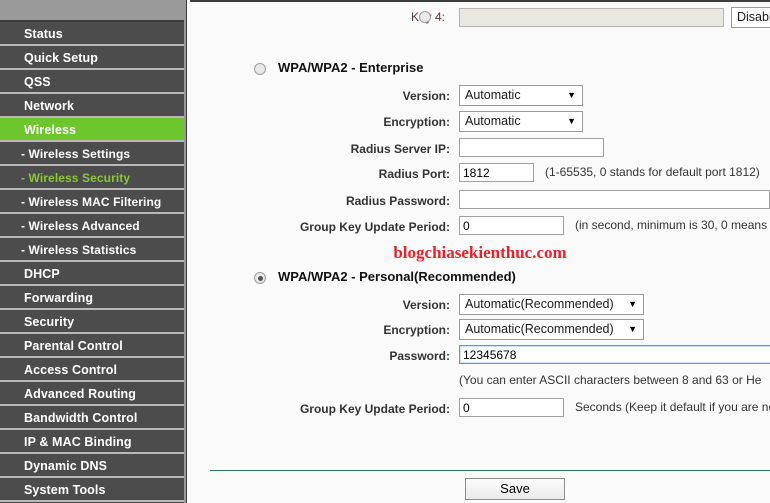  What do you see at coordinates (539, 304) in the screenshot?
I see `personal-version-select-value: Automatic(Recommended)` at bounding box center [539, 304].